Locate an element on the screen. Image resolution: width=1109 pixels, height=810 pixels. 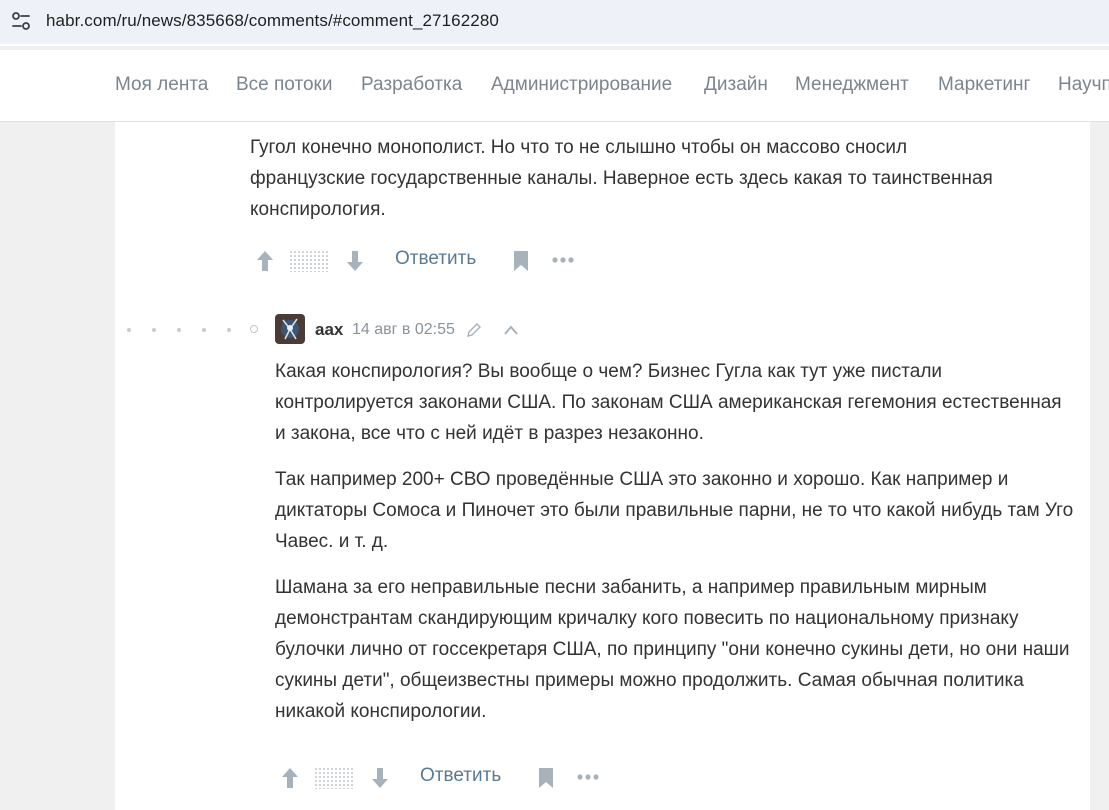
comment-author: aax is located at coordinates (329, 330).